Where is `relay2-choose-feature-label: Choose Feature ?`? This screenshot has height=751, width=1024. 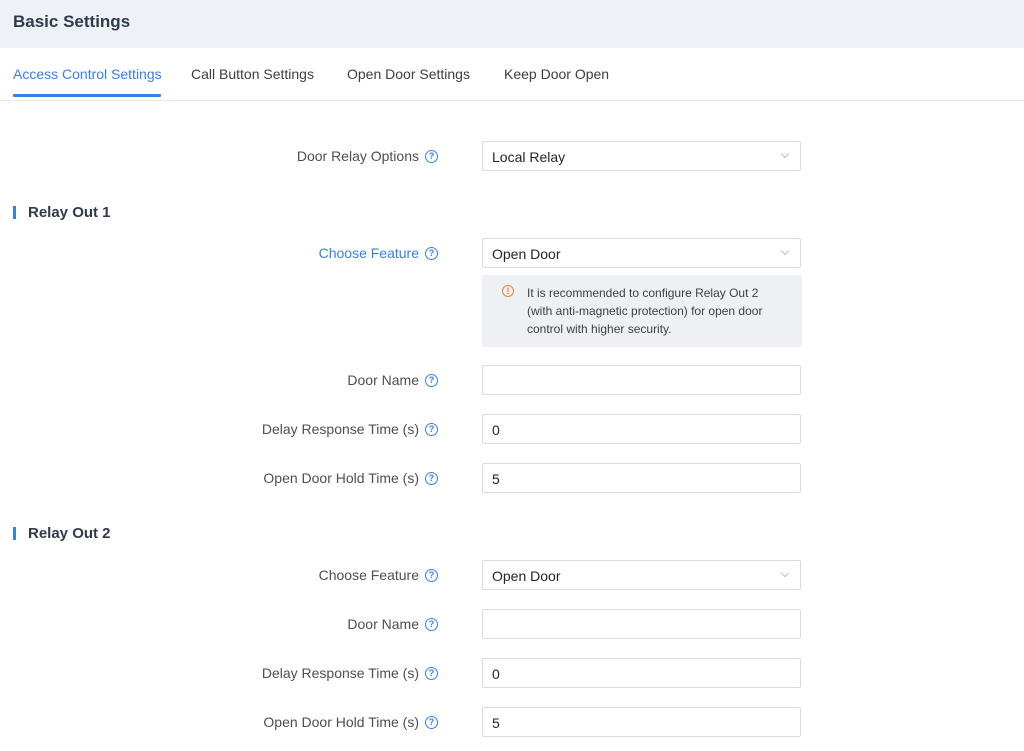
relay2-choose-feature-label: Choose Feature ? is located at coordinates (378, 575).